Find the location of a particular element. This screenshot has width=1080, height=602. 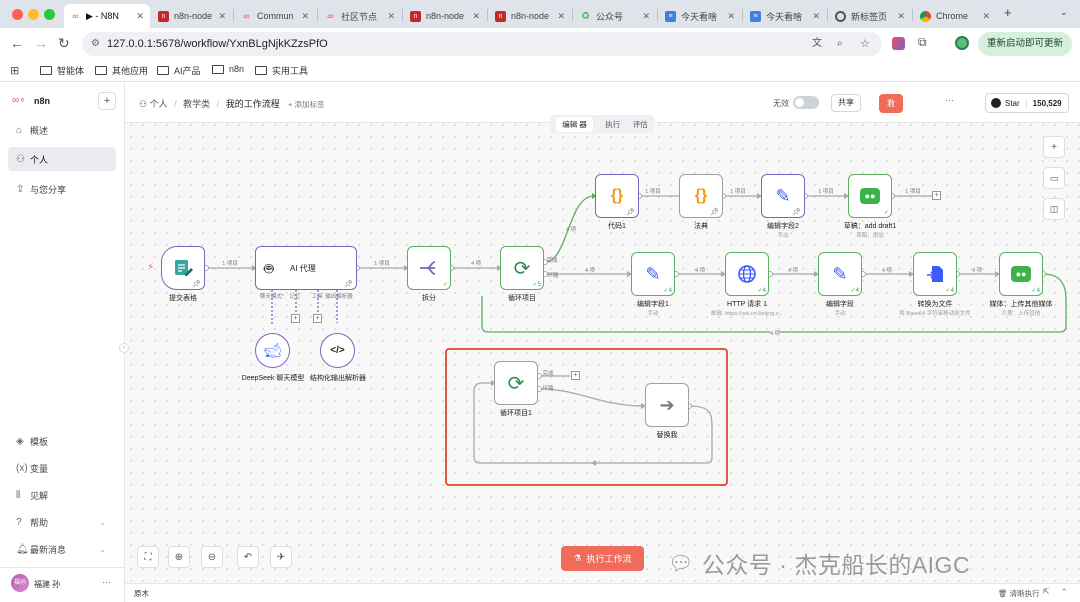

sidebar-item-templates: ◈ 模板 is located at coordinates (62, 441).